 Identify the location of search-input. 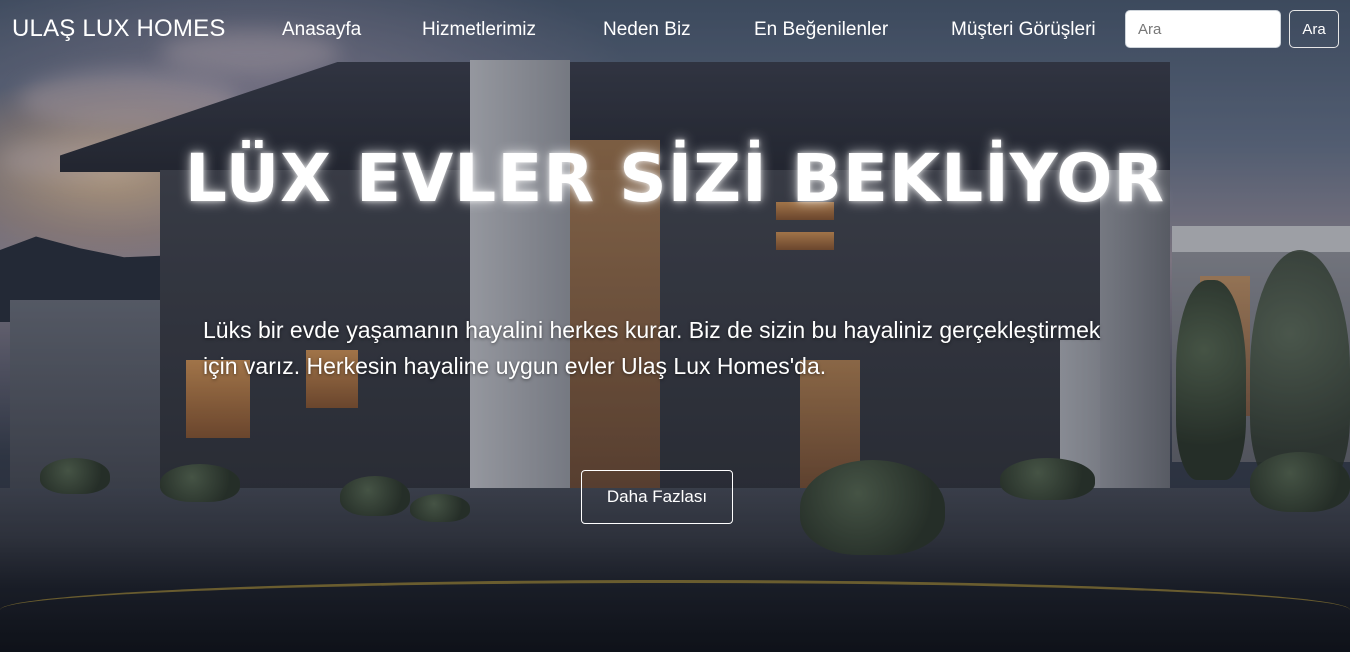
(1203, 29).